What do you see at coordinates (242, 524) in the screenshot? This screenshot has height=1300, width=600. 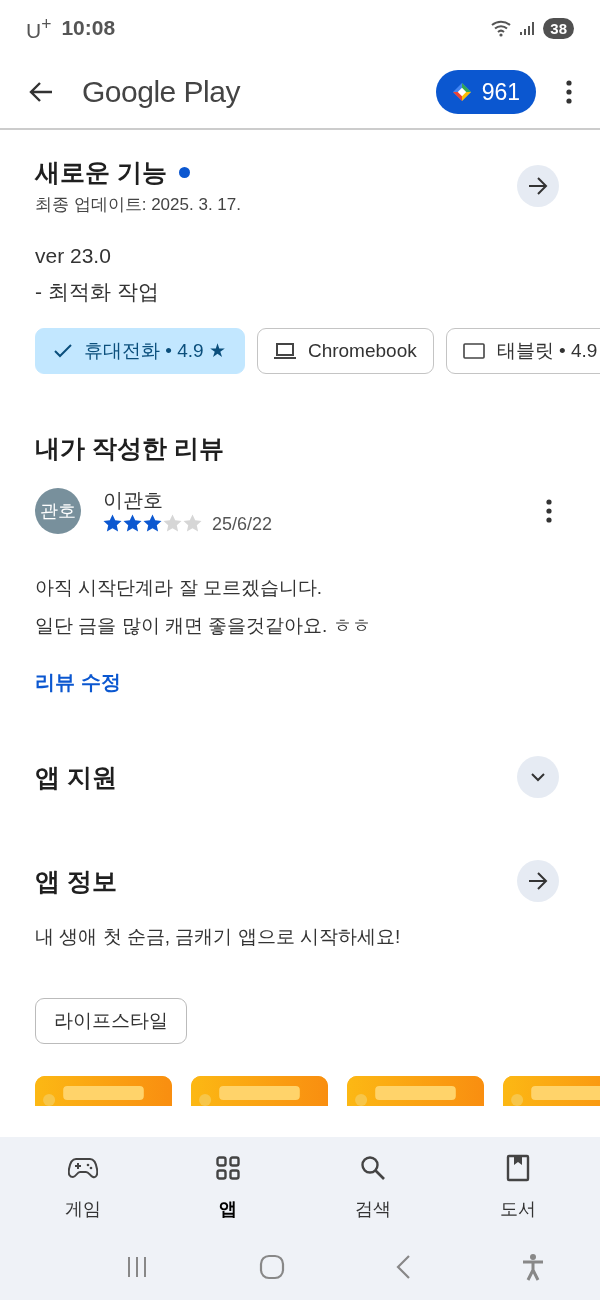 I see `review-date: 25/6/22` at bounding box center [242, 524].